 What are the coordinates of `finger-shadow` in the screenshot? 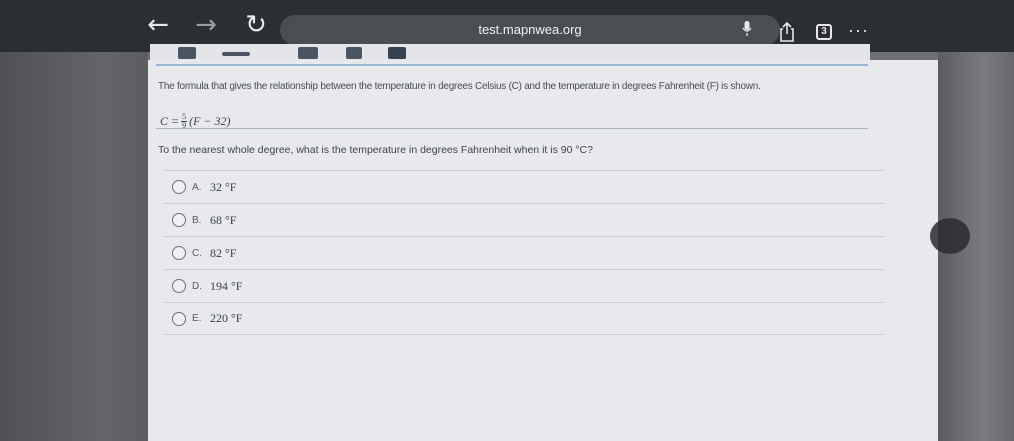 It's located at (950, 236).